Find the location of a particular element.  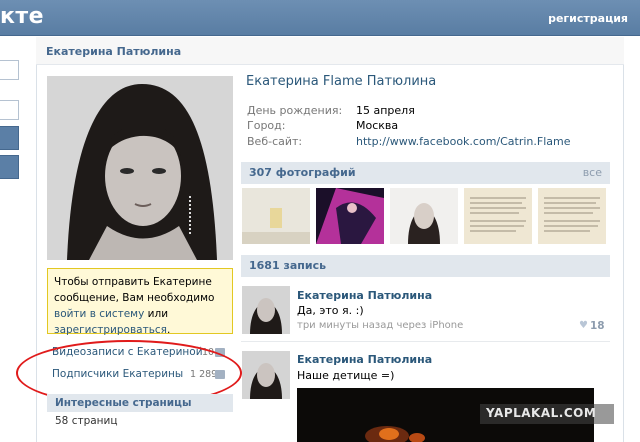

photos-header: 307 фотографий все is located at coordinates (425, 173).